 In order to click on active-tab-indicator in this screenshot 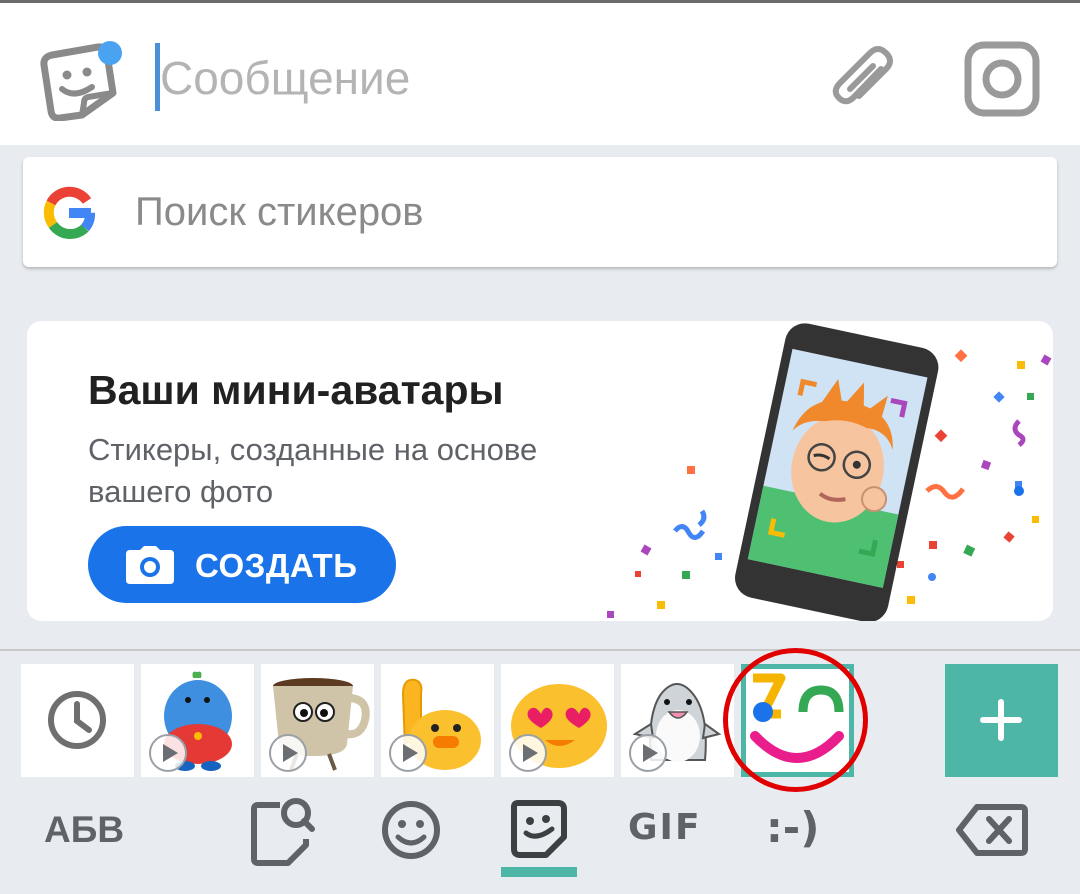, I will do `click(539, 872)`.